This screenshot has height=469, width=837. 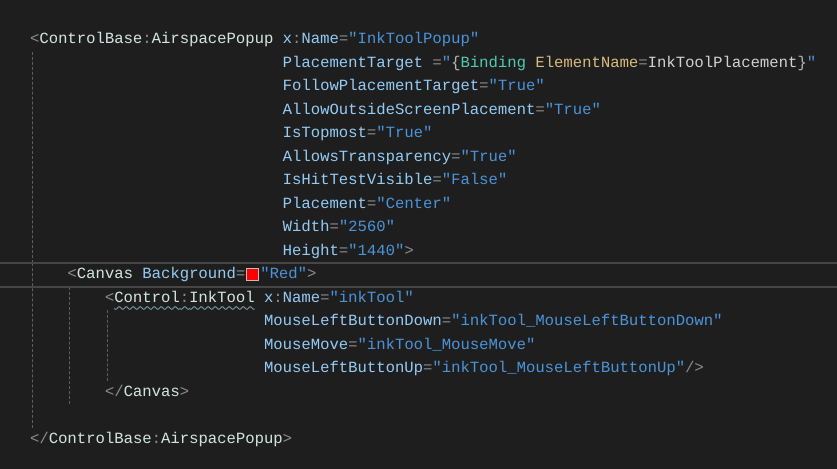 What do you see at coordinates (357, 133) in the screenshot?
I see `code-text: IsTopmost="True"` at bounding box center [357, 133].